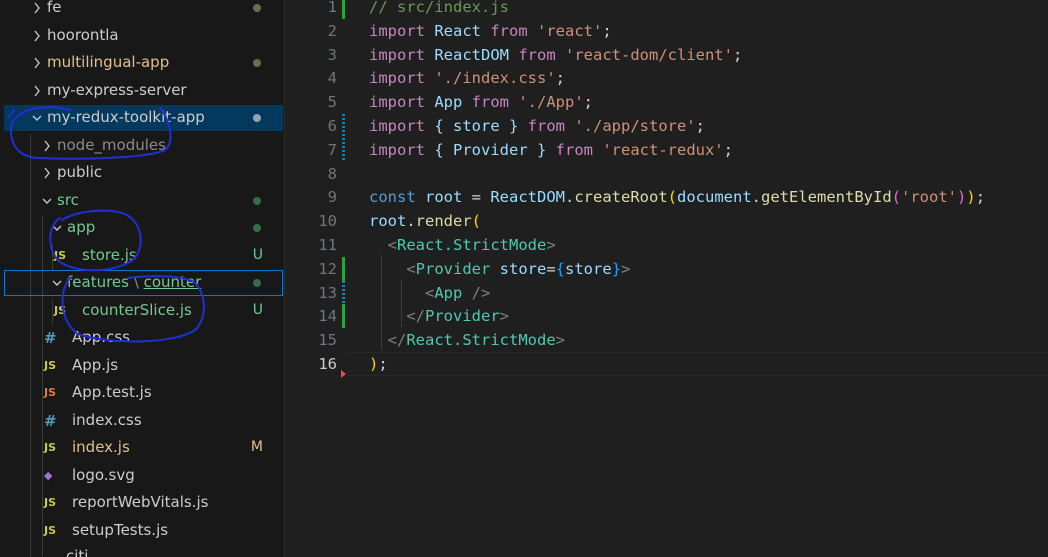  Describe the element at coordinates (327, 364) in the screenshot. I see `line-number: 16` at that location.